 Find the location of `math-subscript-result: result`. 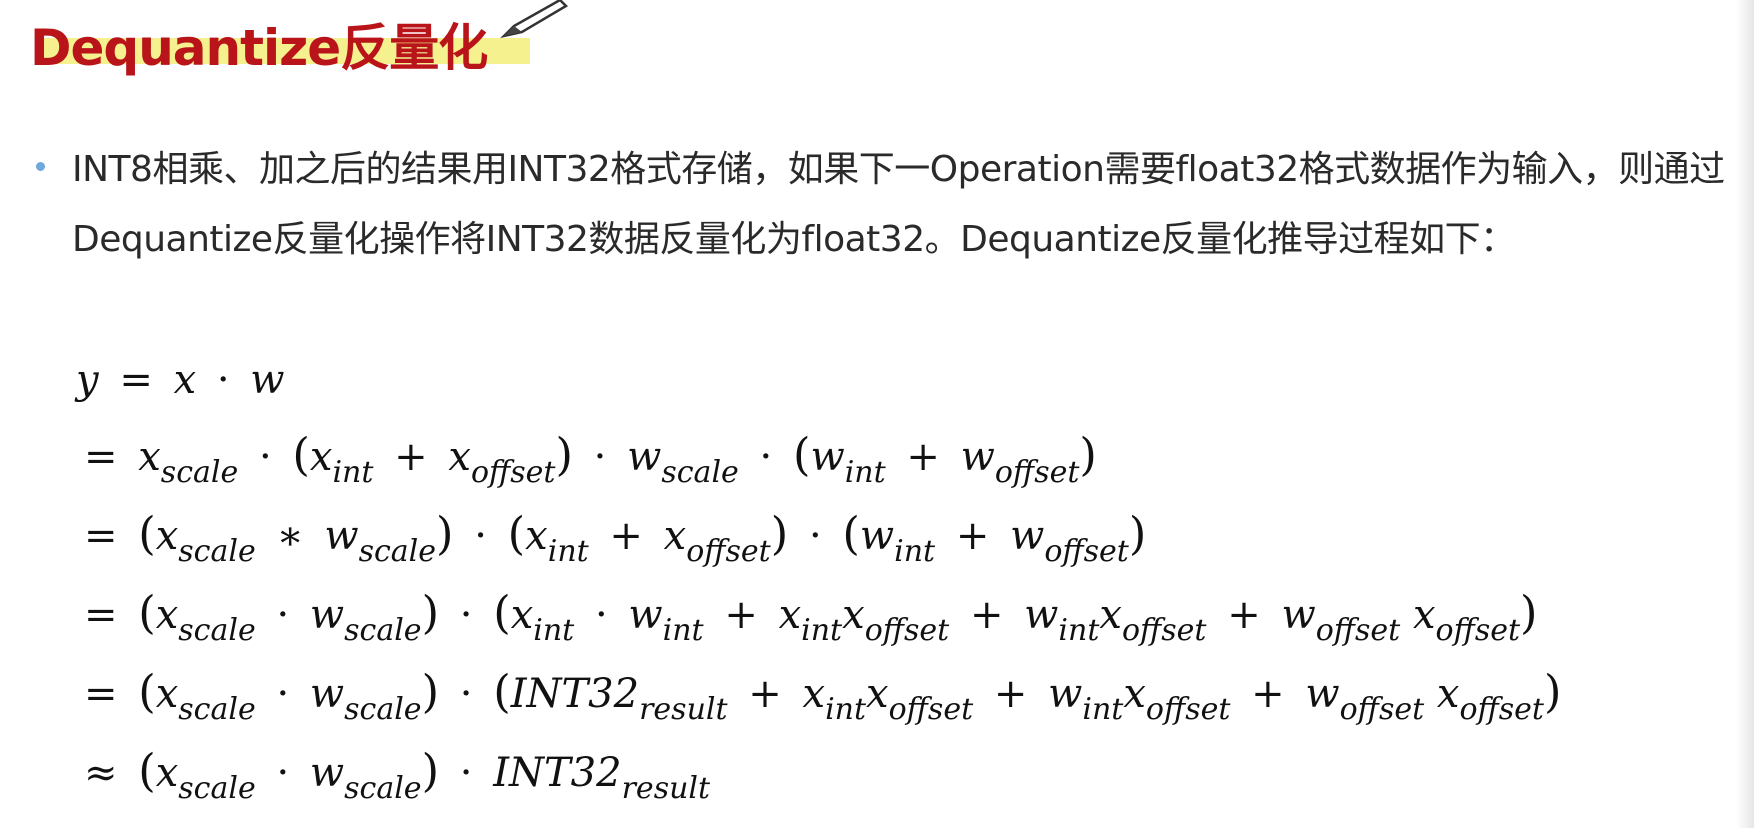

math-subscript-result: result is located at coordinates (666, 788).